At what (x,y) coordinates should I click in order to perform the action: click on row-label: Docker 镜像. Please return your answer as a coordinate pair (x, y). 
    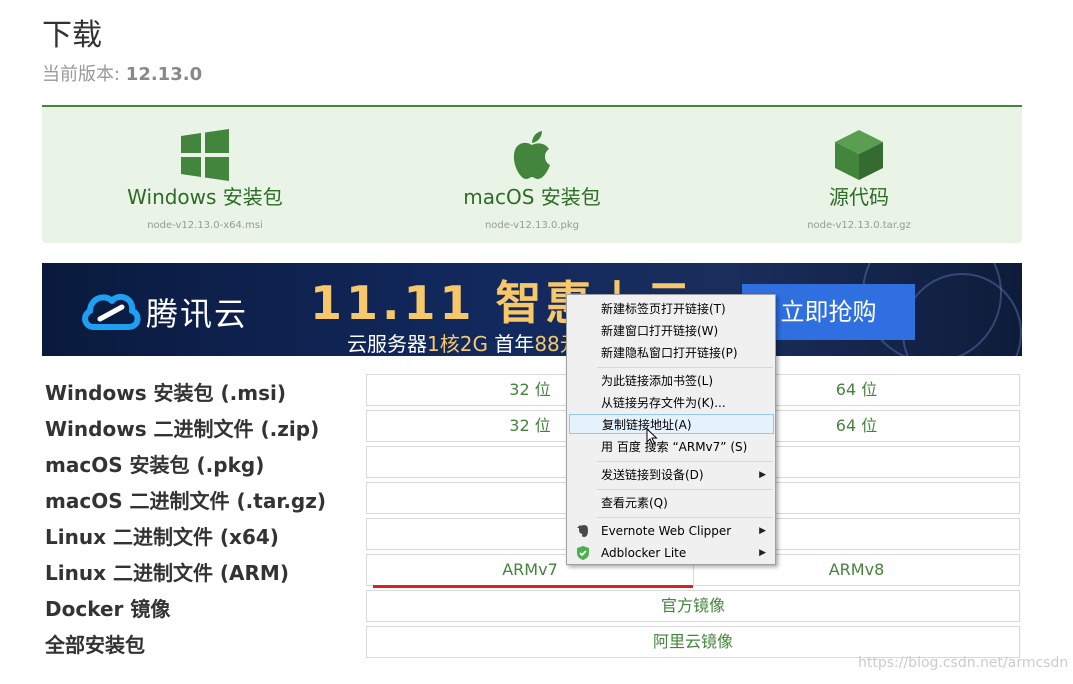
    Looking at the image, I should click on (108, 609).